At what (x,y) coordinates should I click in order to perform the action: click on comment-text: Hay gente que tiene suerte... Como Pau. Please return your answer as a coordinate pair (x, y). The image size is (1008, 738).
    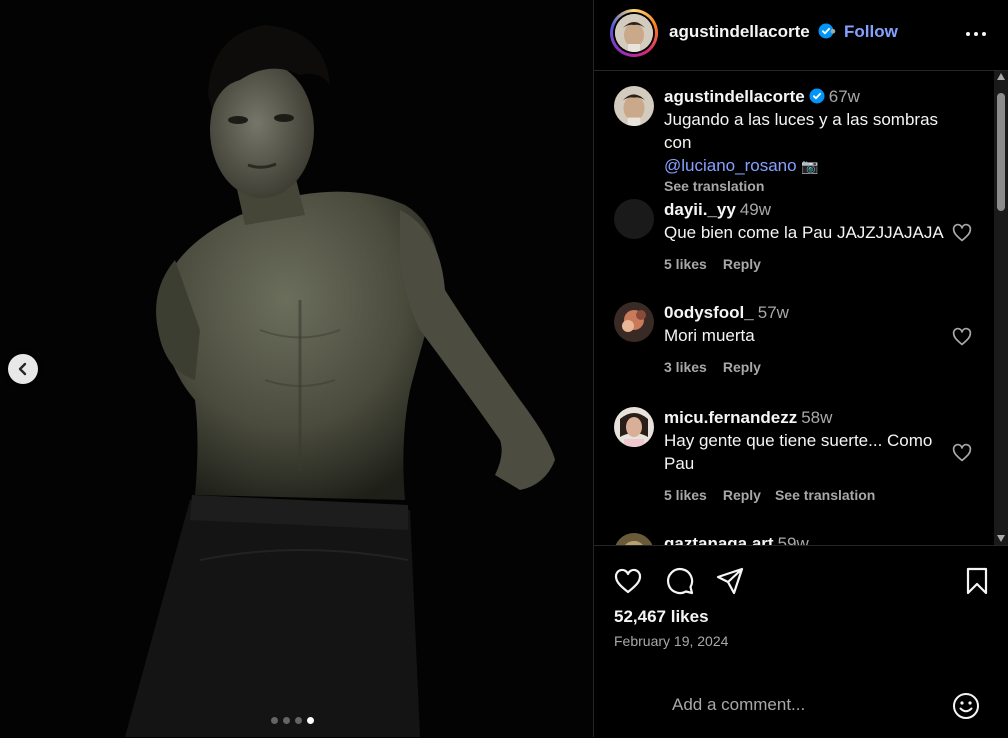
    Looking at the image, I should click on (798, 452).